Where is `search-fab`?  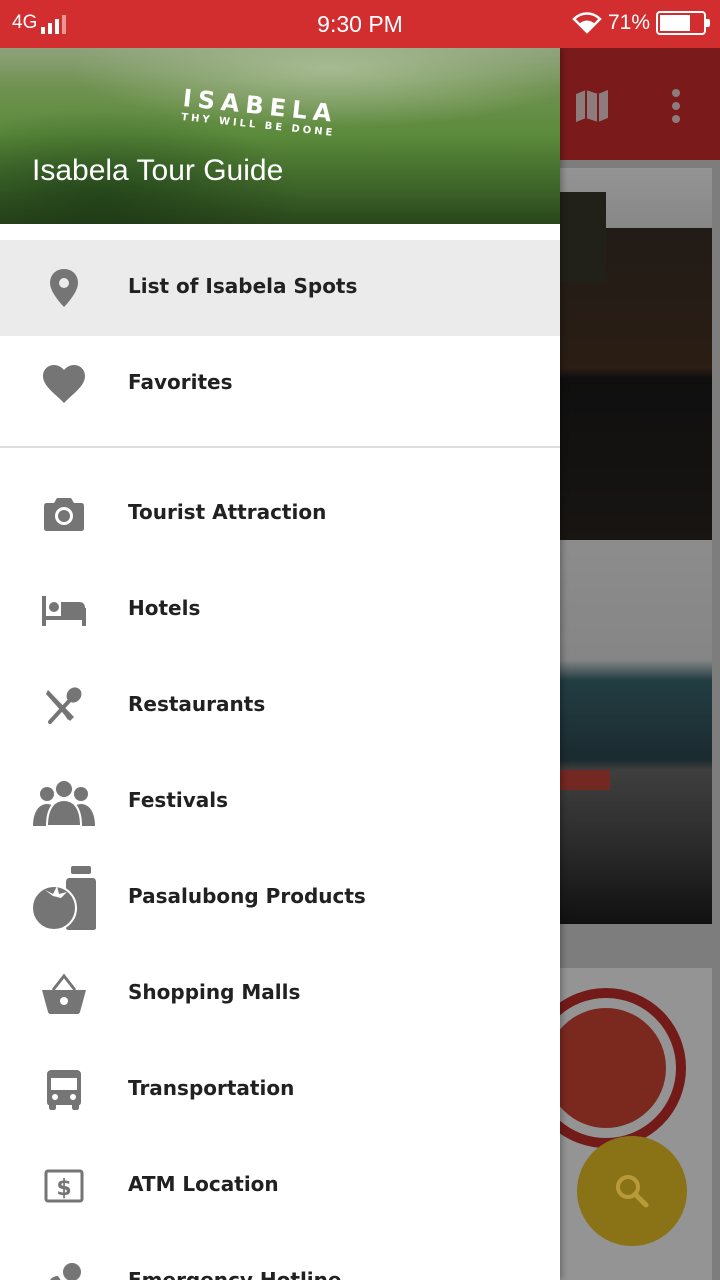
search-fab is located at coordinates (632, 1191).